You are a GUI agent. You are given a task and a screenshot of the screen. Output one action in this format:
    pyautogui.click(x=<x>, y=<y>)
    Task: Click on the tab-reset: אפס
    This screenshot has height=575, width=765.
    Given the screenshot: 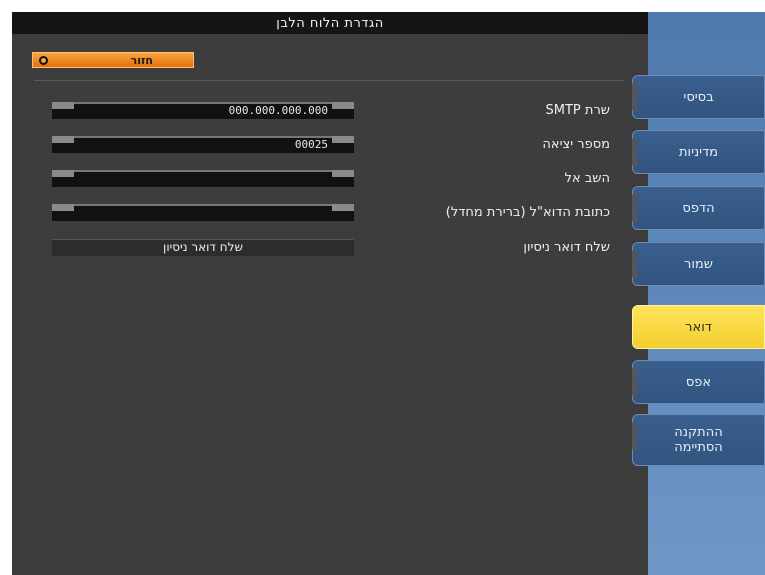 What is the action you would take?
    pyautogui.click(x=698, y=382)
    